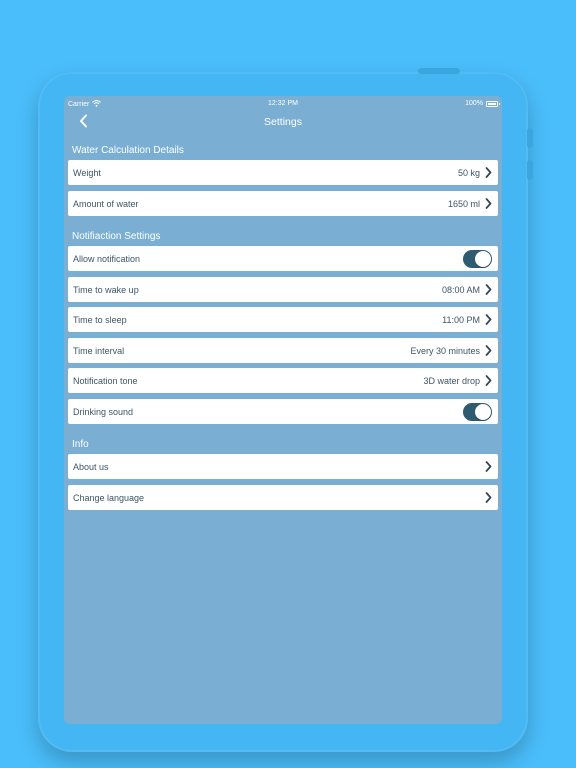  Describe the element at coordinates (107, 258) in the screenshot. I see `row-label: Allow notification` at that location.